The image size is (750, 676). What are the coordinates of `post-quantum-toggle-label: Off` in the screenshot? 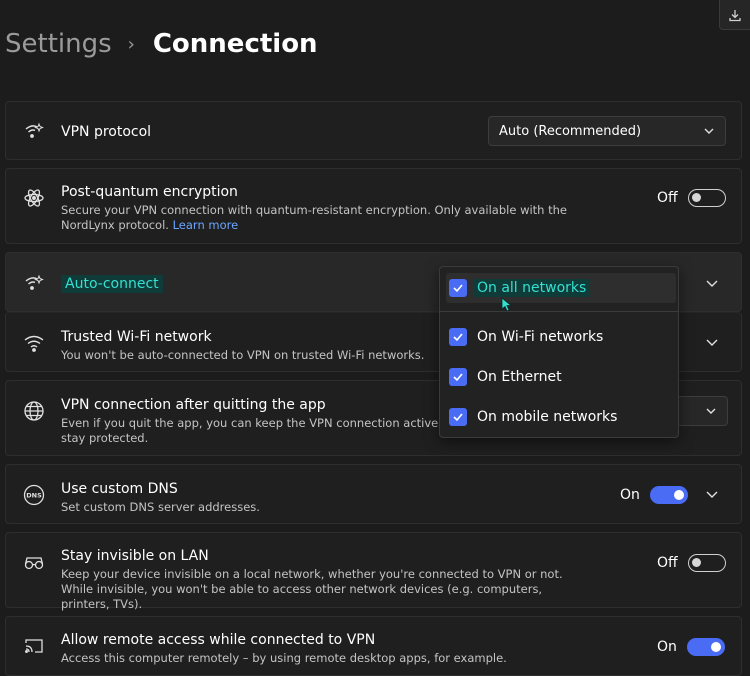 It's located at (667, 198).